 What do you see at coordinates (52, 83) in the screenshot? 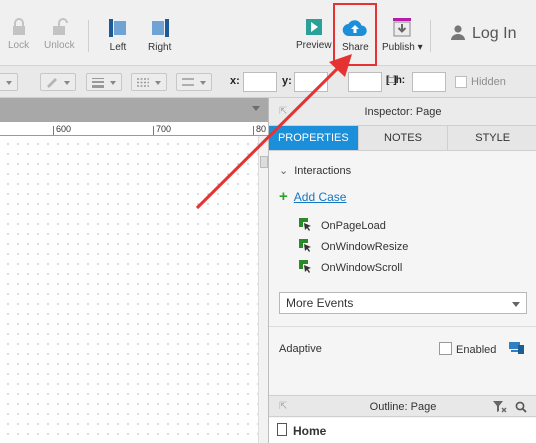
I see `pen-icon` at bounding box center [52, 83].